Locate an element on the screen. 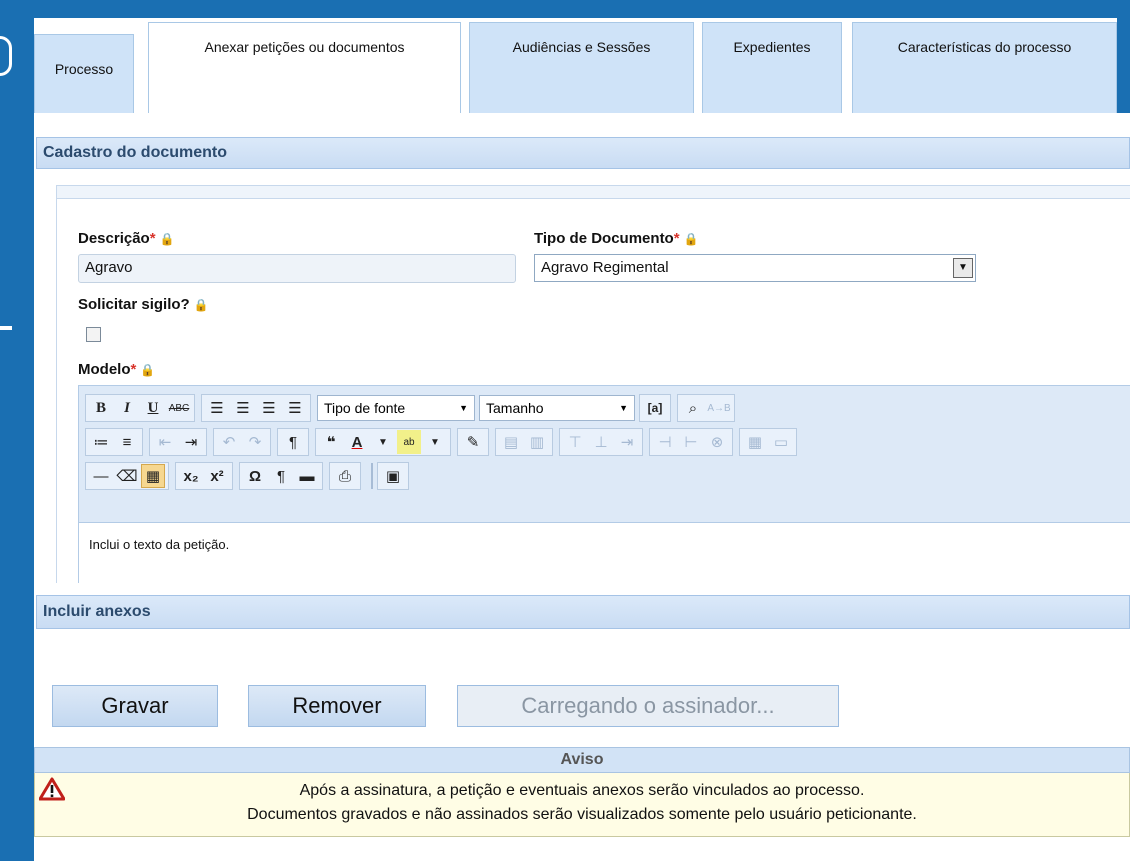  highlight-color-icon: ab is located at coordinates (409, 442).